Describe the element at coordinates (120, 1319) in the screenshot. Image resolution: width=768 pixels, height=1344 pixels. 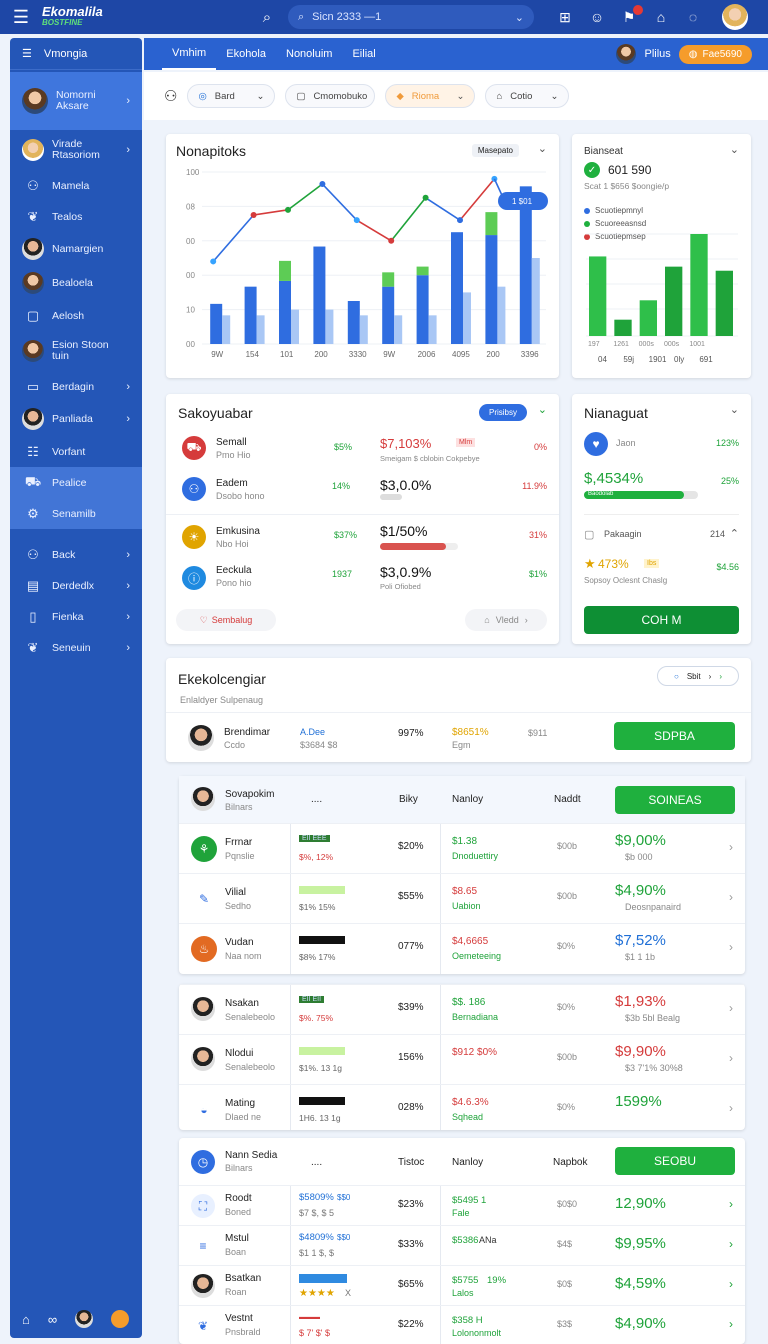
I see `edit-icon` at that location.